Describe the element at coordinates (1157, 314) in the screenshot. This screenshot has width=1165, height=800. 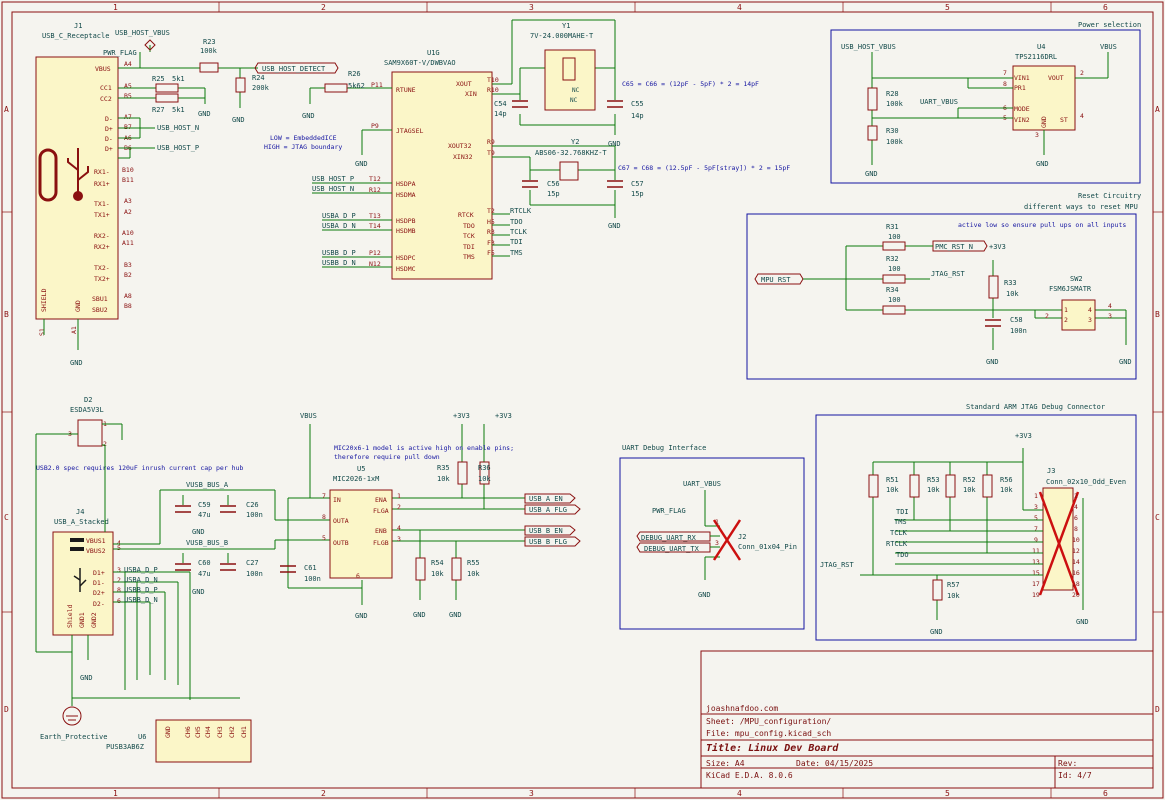
I see `row-b-right: B` at that location.